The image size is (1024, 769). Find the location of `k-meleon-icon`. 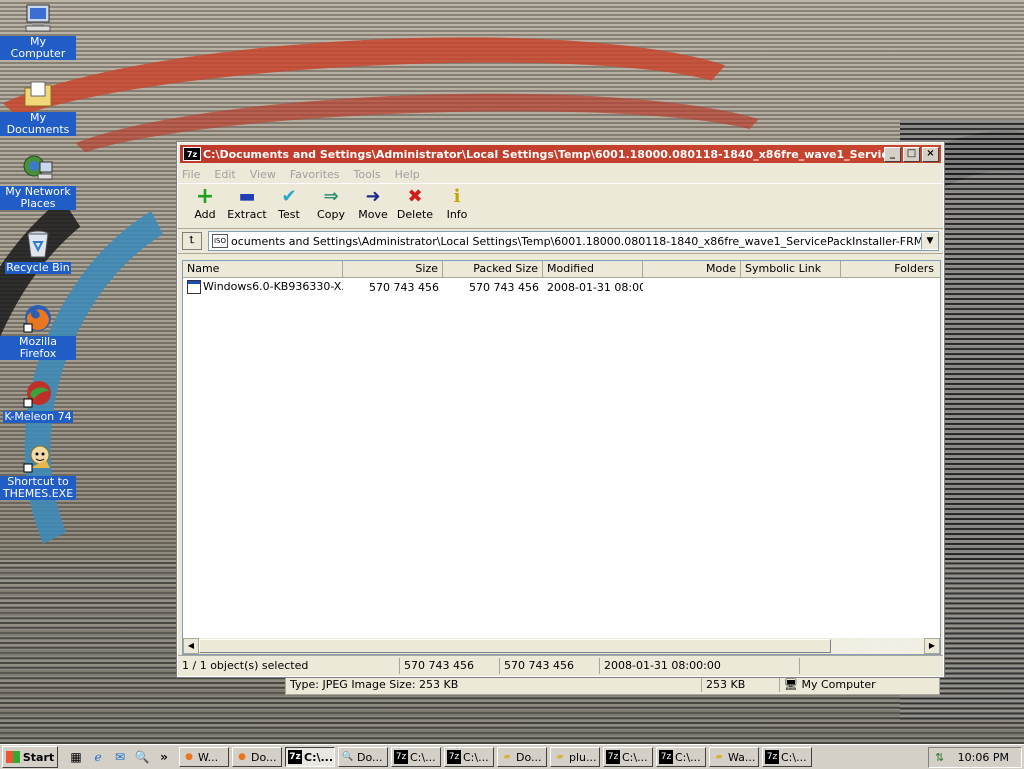

k-meleon-icon is located at coordinates (38, 393).